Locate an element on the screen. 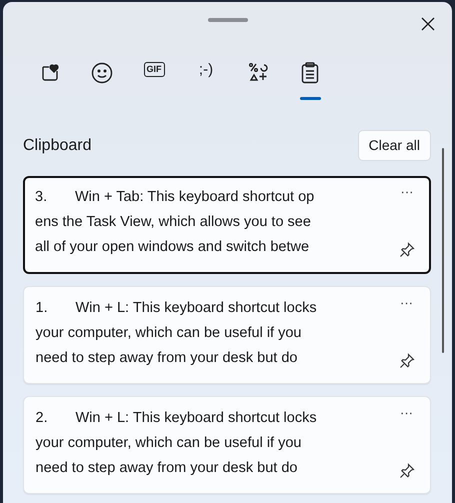 Image resolution: width=455 pixels, height=503 pixels. clip-text: ens the Task View, which allows you to see is located at coordinates (173, 222).